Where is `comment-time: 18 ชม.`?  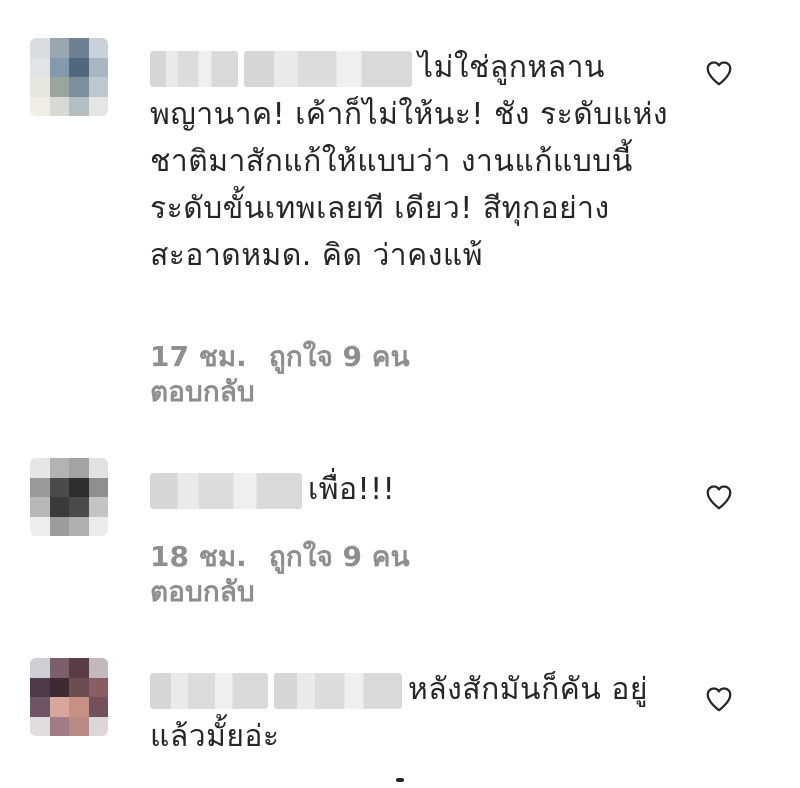
comment-time: 18 ชม. is located at coordinates (198, 556).